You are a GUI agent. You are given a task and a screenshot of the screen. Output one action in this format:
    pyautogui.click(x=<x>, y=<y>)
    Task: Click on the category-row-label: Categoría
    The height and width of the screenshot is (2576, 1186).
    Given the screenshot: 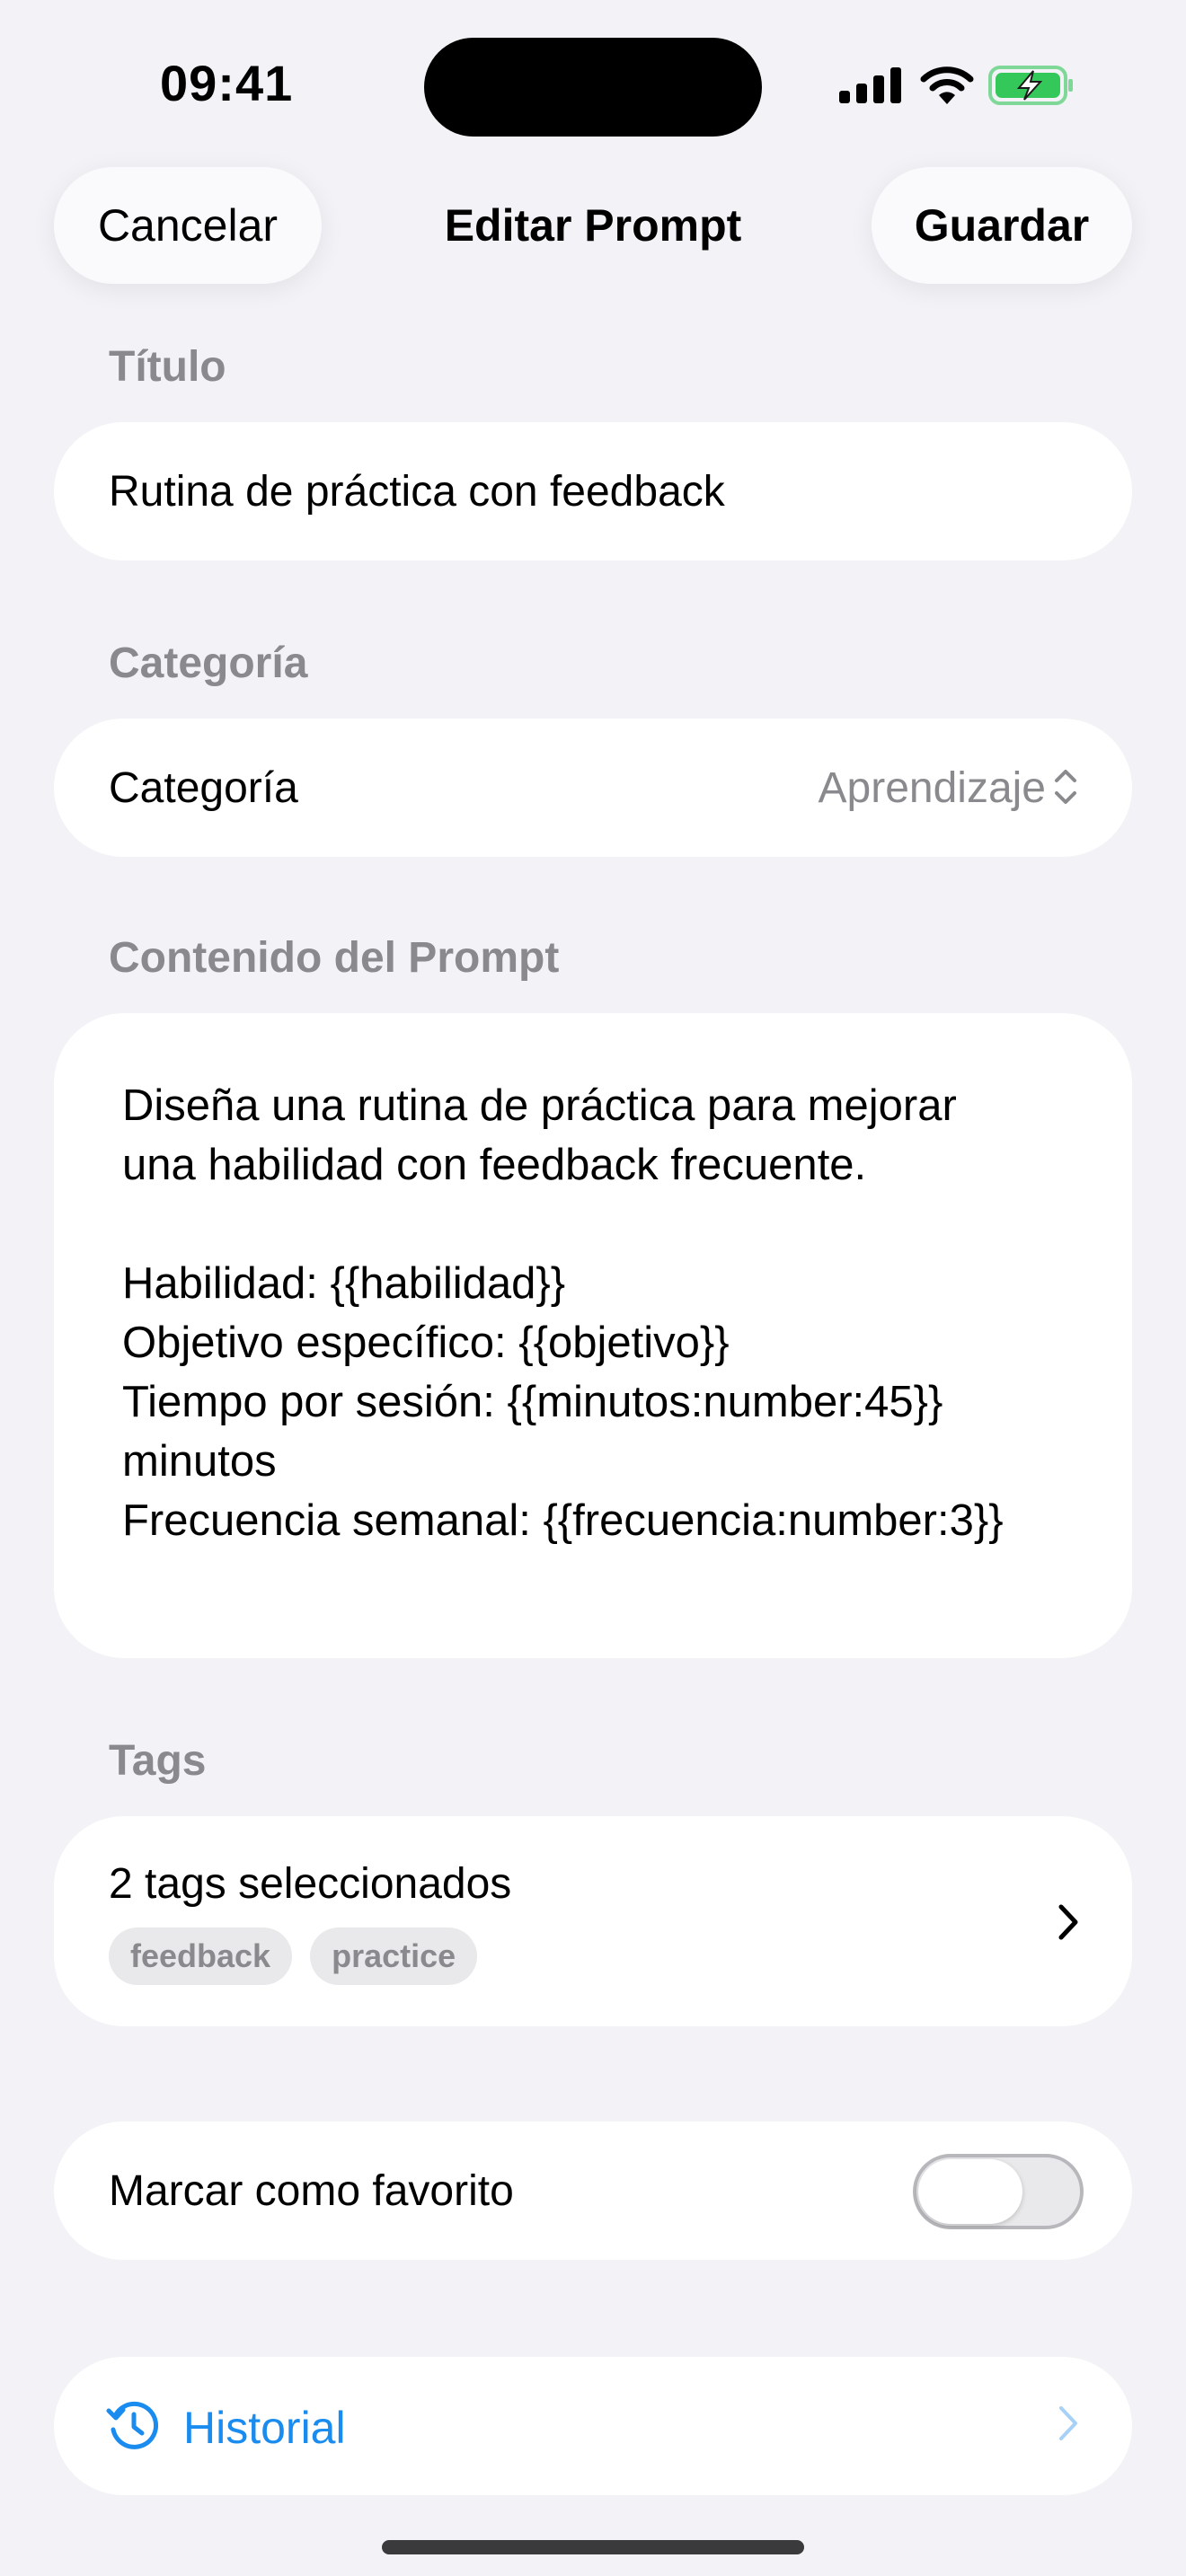 What is the action you would take?
    pyautogui.click(x=203, y=788)
    